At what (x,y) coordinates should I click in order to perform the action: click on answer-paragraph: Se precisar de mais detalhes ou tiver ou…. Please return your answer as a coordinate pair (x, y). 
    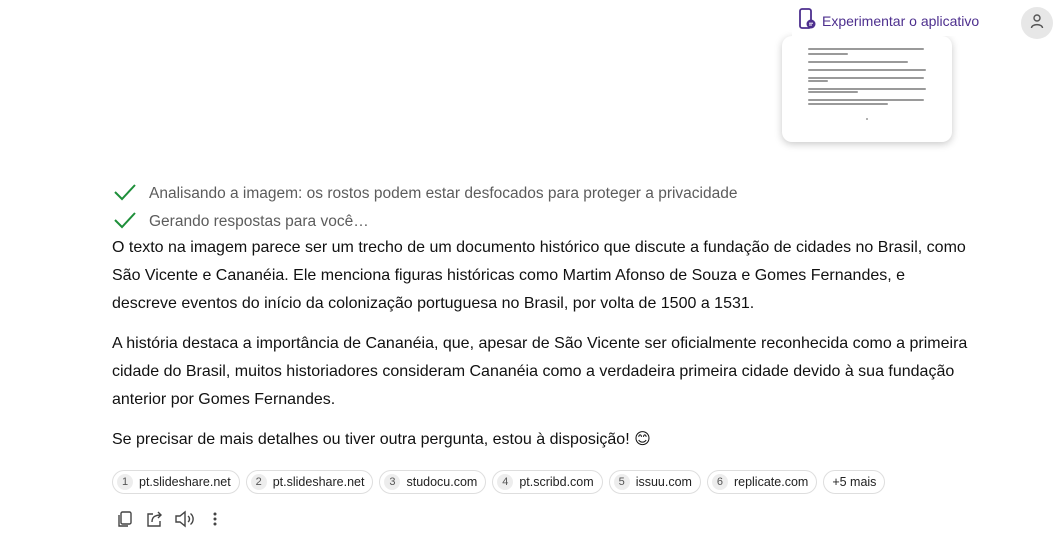
    Looking at the image, I should click on (381, 439).